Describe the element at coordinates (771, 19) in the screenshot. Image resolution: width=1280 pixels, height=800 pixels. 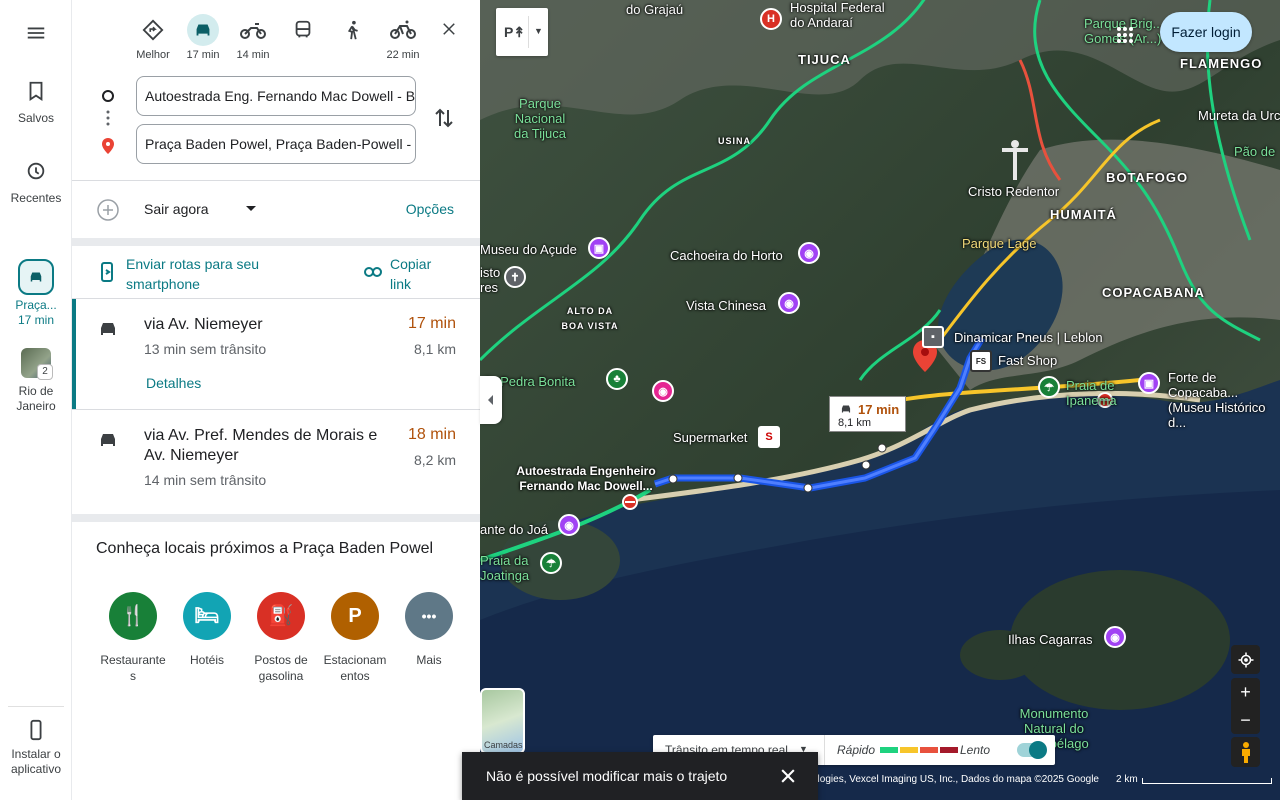
I see `hospital-icon: H` at that location.